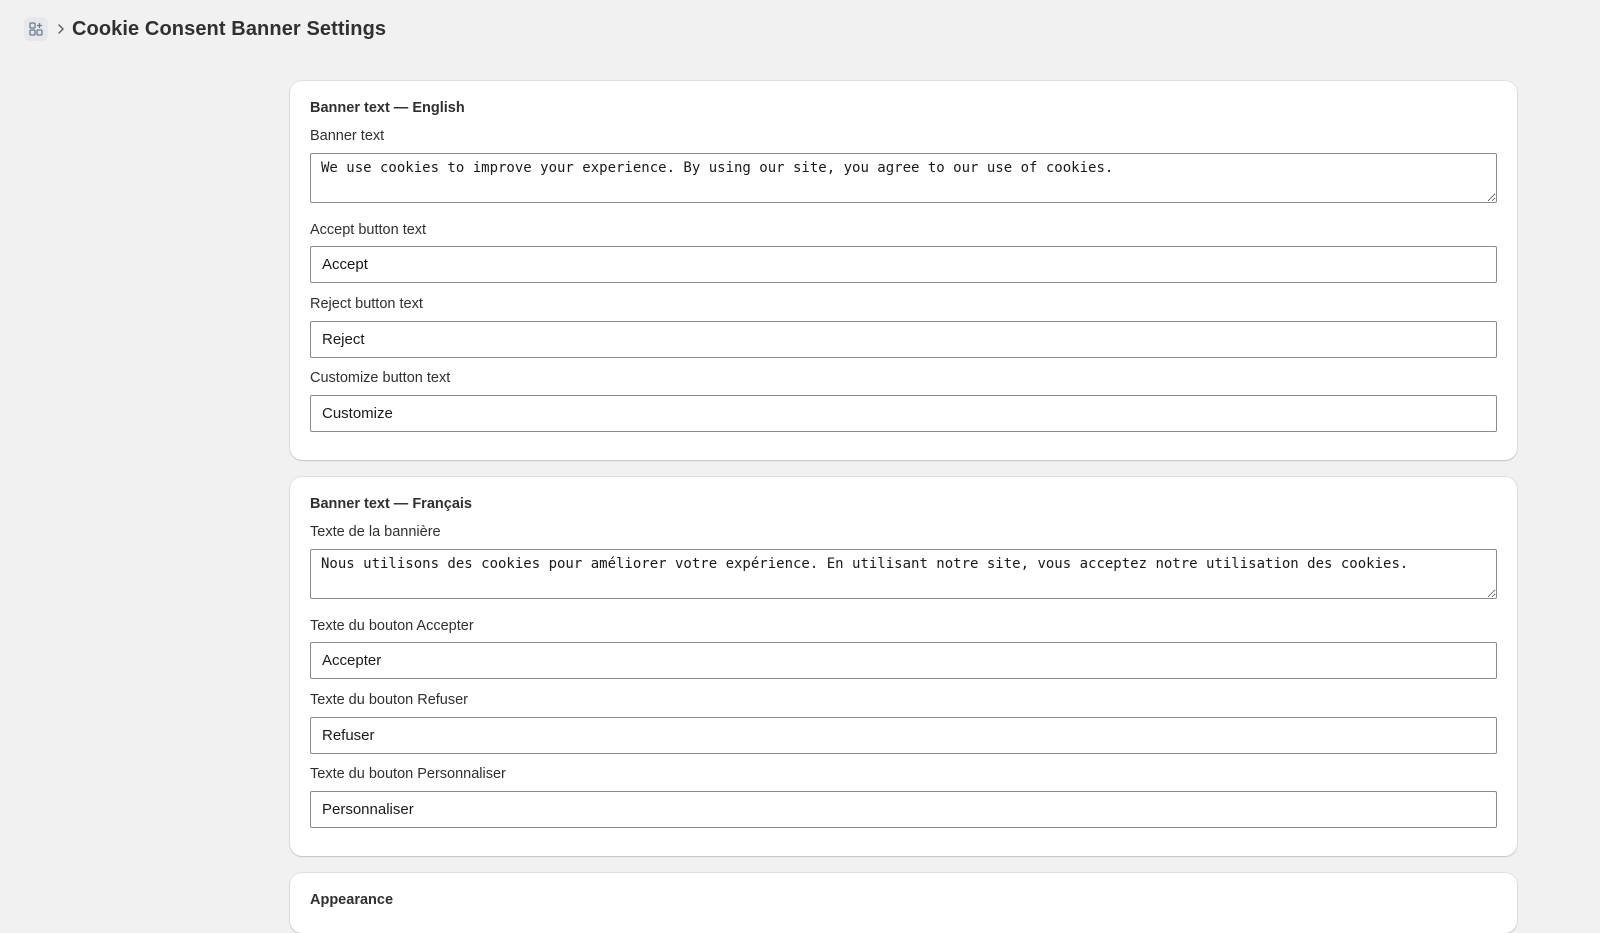 The height and width of the screenshot is (933, 1600). What do you see at coordinates (347, 136) in the screenshot?
I see `banner-text-label: Banner text` at bounding box center [347, 136].